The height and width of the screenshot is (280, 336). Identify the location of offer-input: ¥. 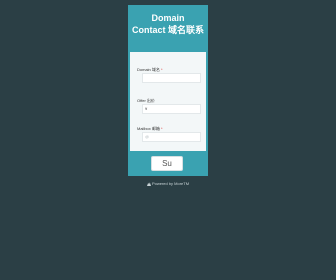
(171, 109).